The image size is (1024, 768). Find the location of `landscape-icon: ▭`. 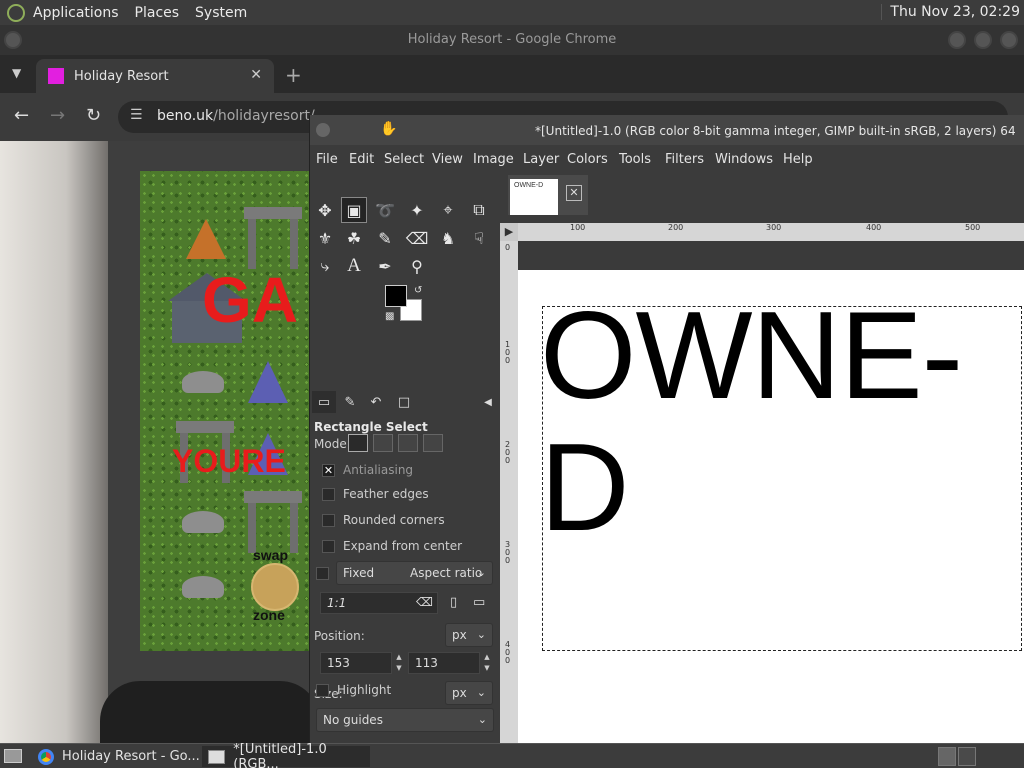

landscape-icon: ▭ is located at coordinates (479, 602).